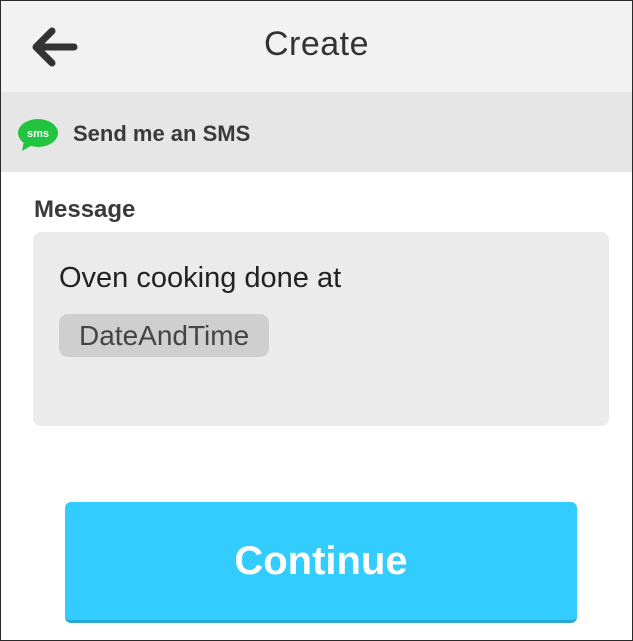  I want to click on sms-icon-text: sms, so click(38, 134).